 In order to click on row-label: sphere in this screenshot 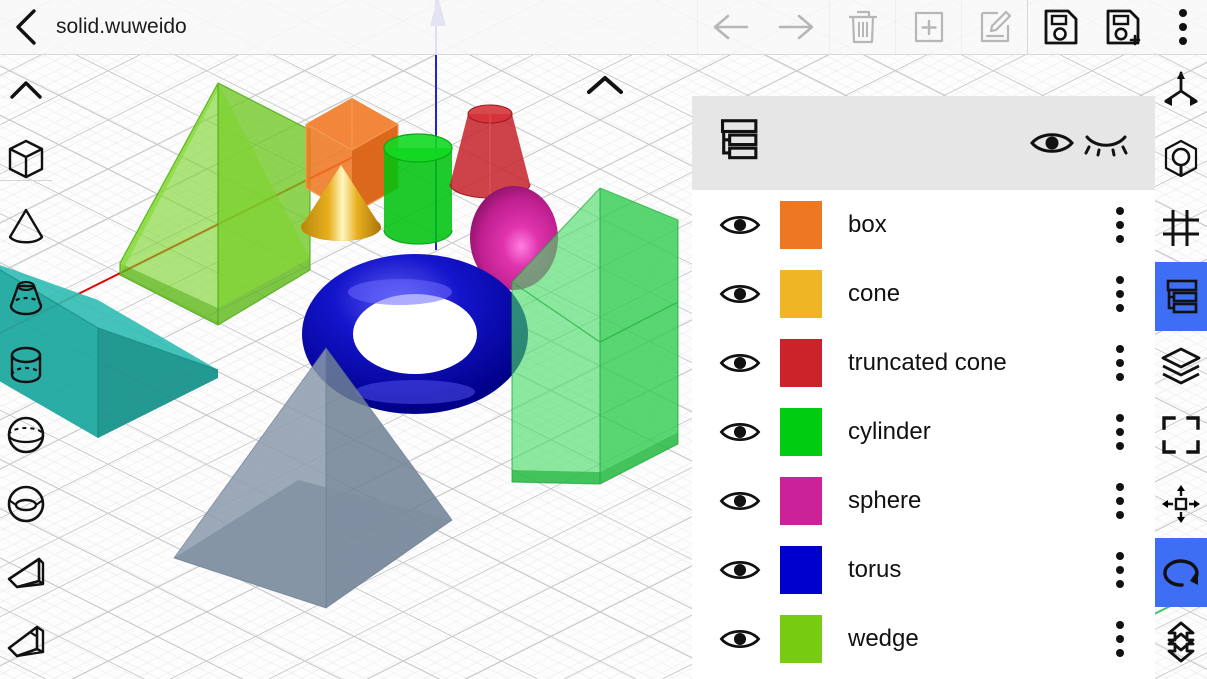, I will do `click(885, 500)`.